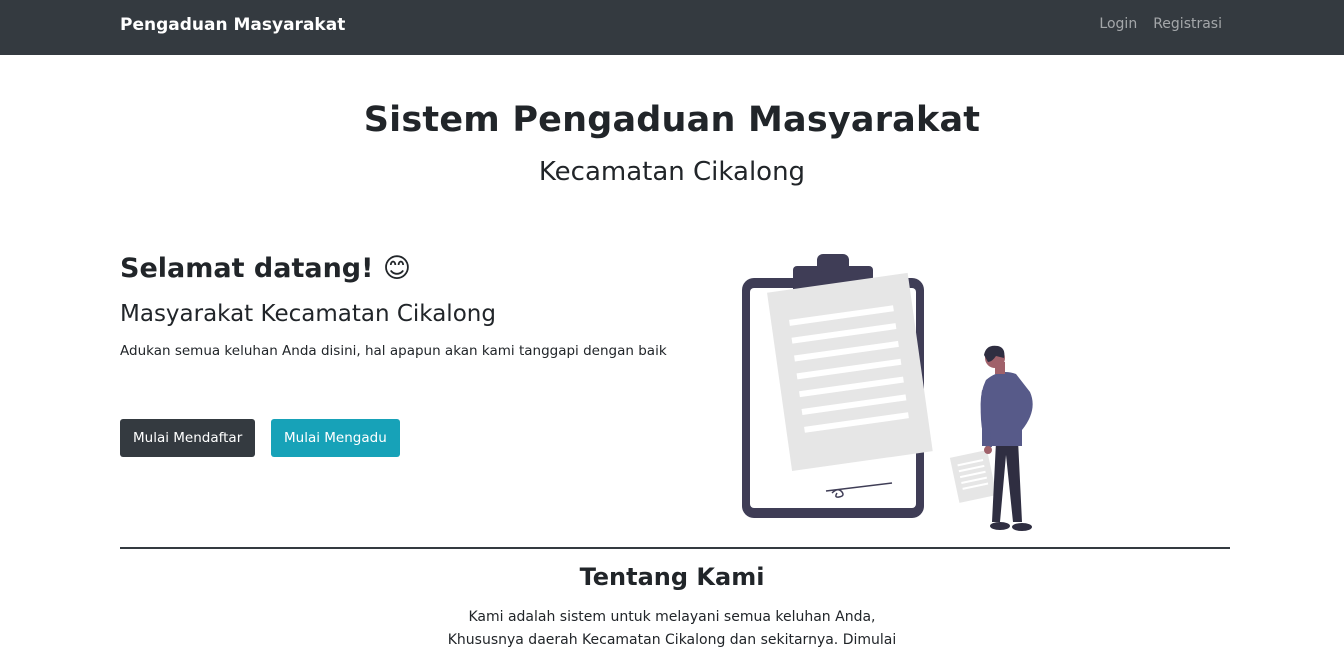 This screenshot has height=652, width=1344. I want to click on welcome-target: Masyarakat Kecamatan Cikalong, so click(308, 314).